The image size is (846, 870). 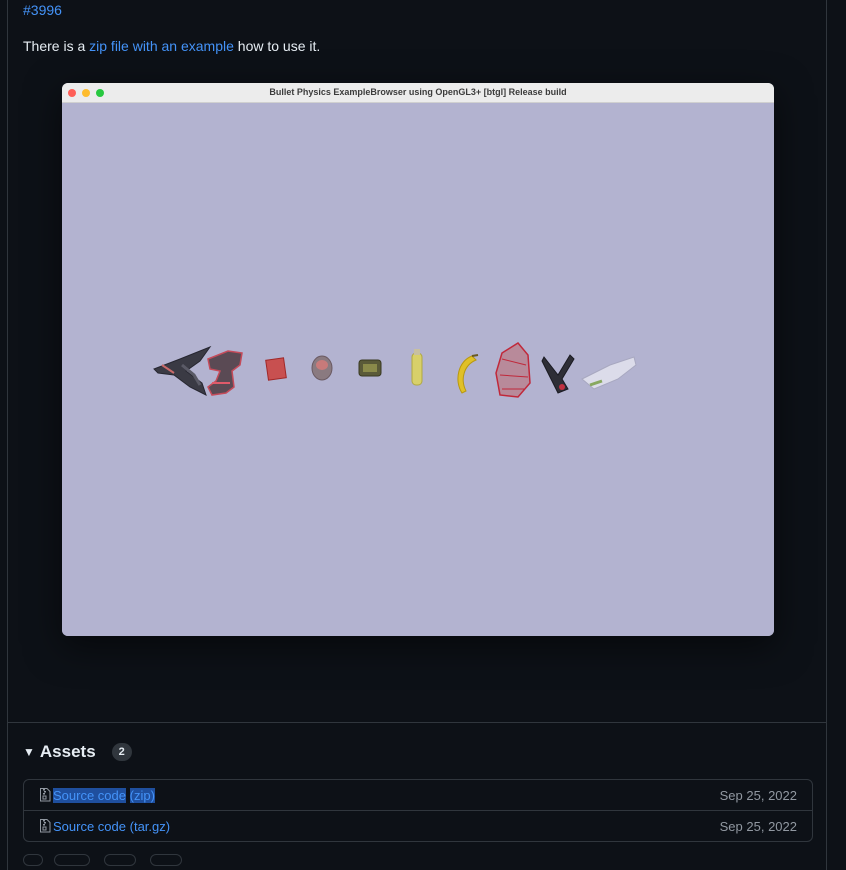 What do you see at coordinates (277, 46) in the screenshot?
I see `description-text-after: how to use it.` at bounding box center [277, 46].